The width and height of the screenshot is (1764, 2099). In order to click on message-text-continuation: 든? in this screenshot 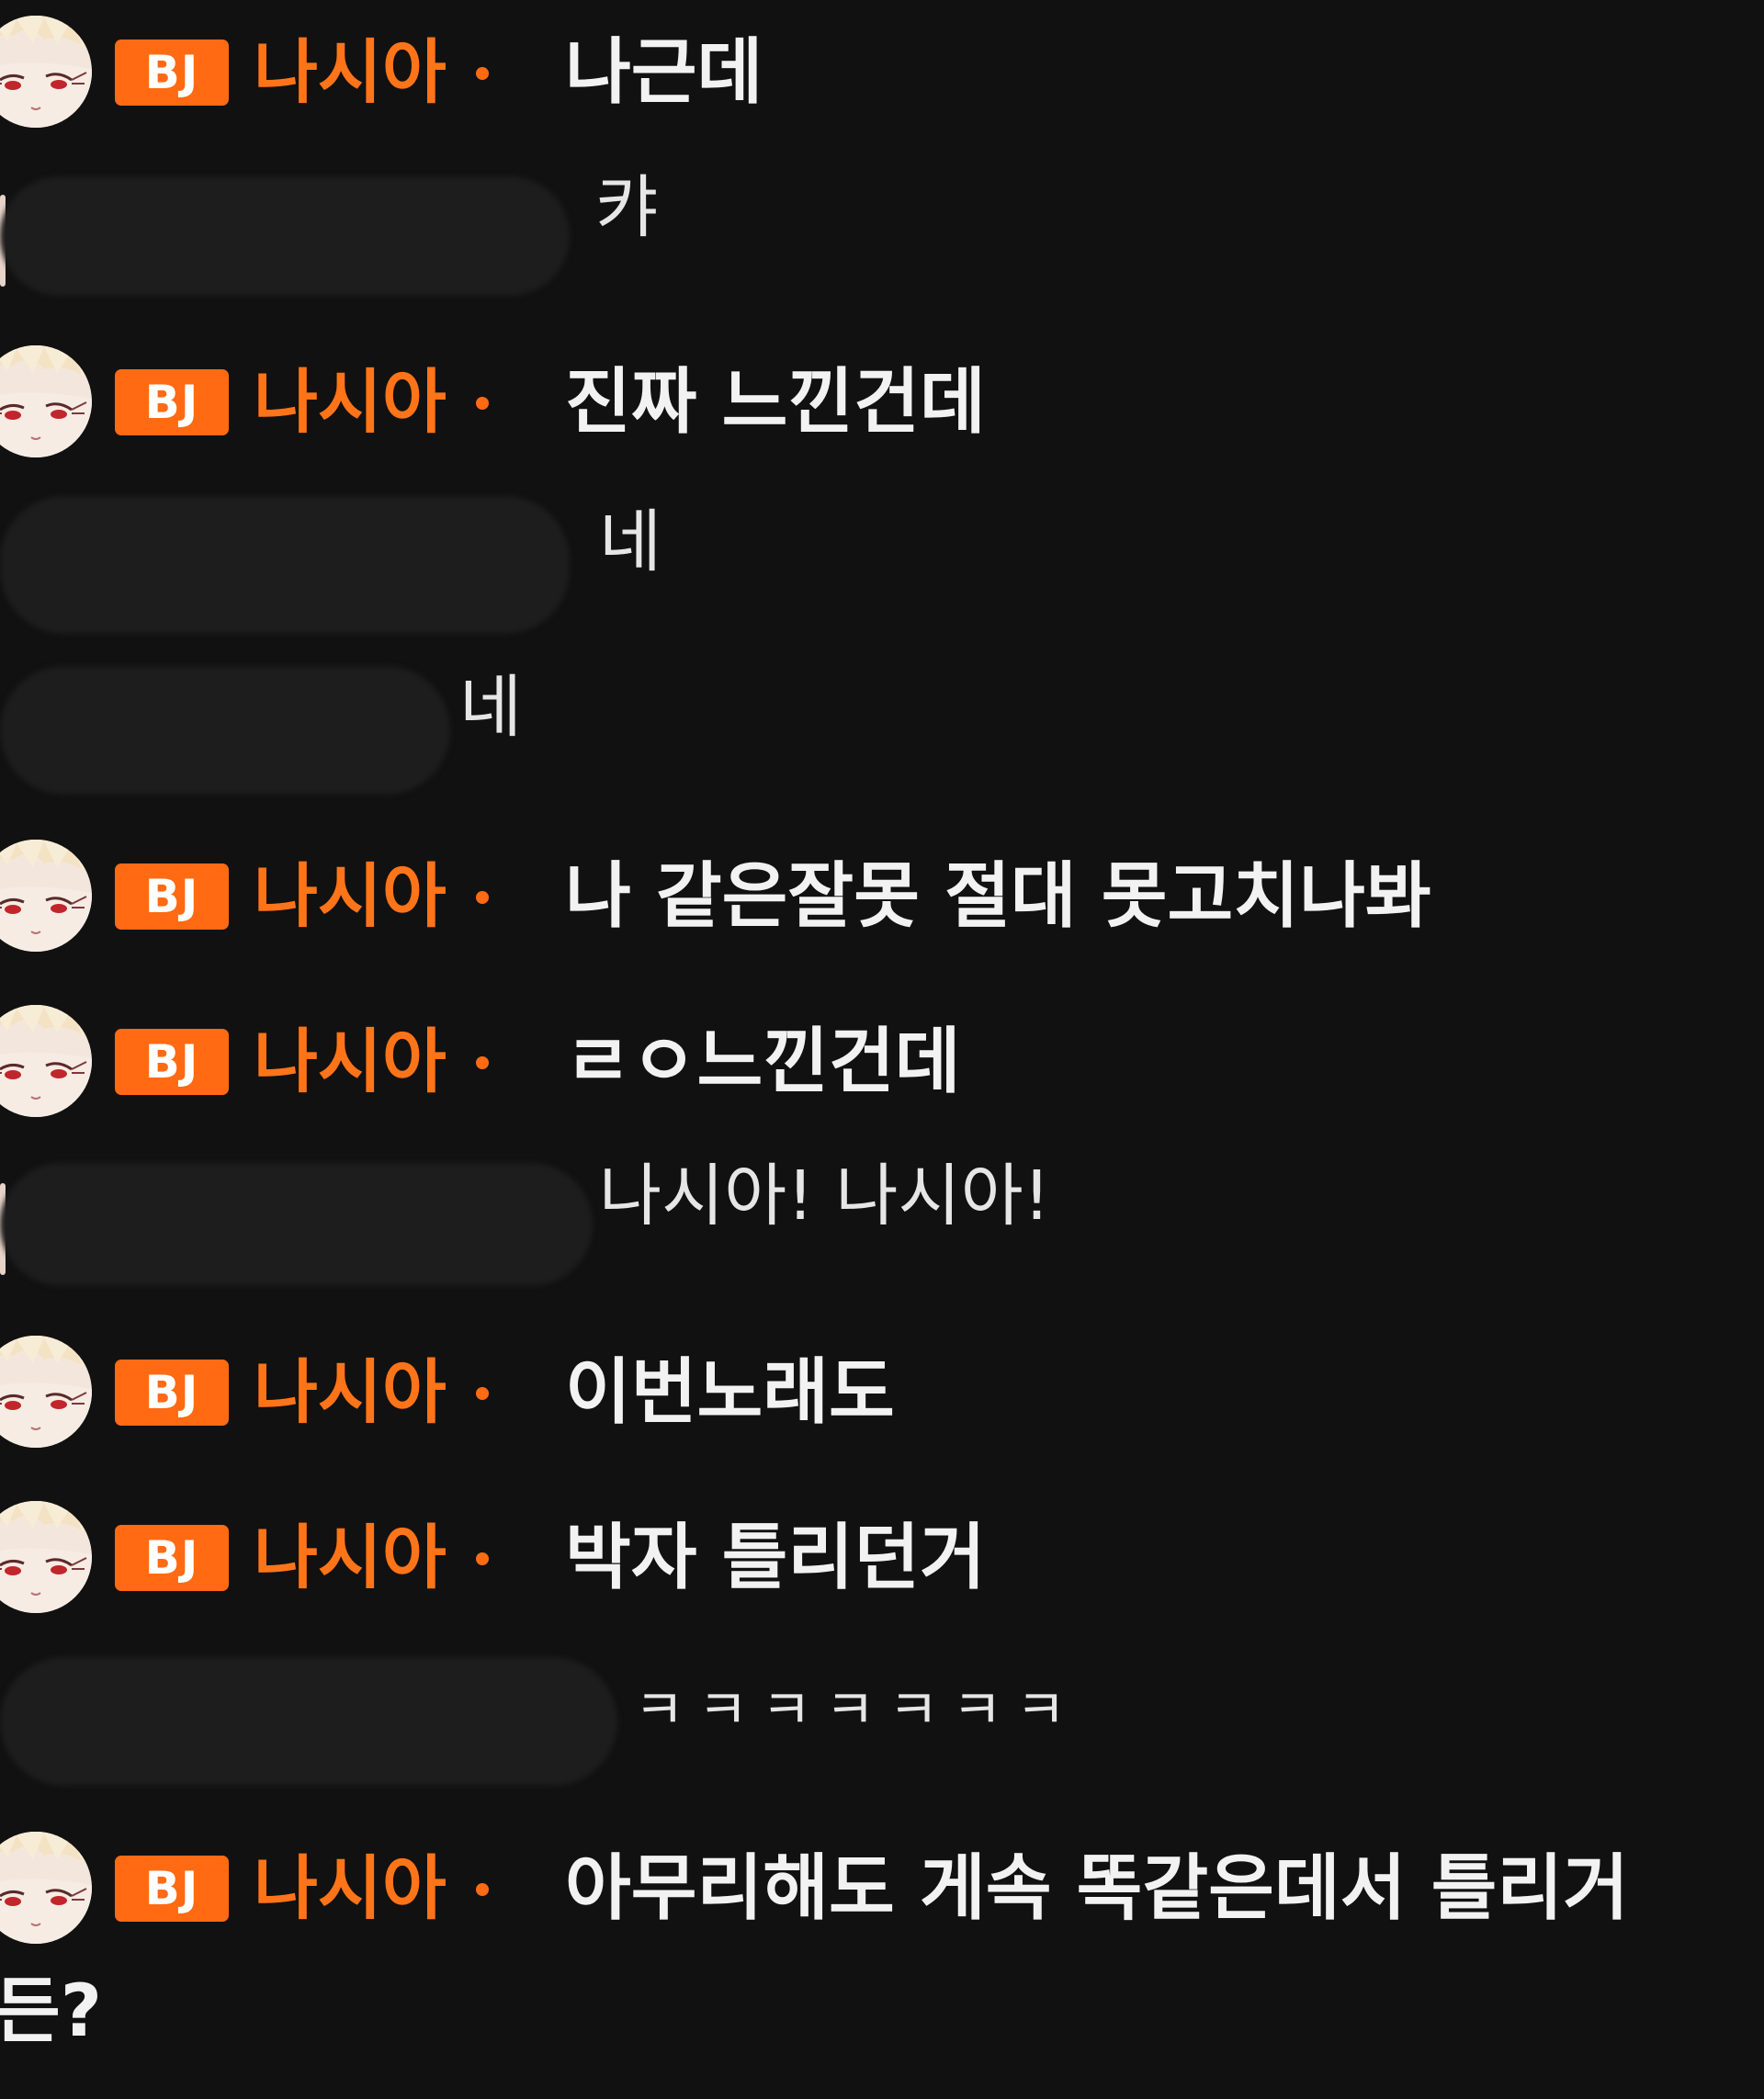, I will do `click(51, 2011)`.